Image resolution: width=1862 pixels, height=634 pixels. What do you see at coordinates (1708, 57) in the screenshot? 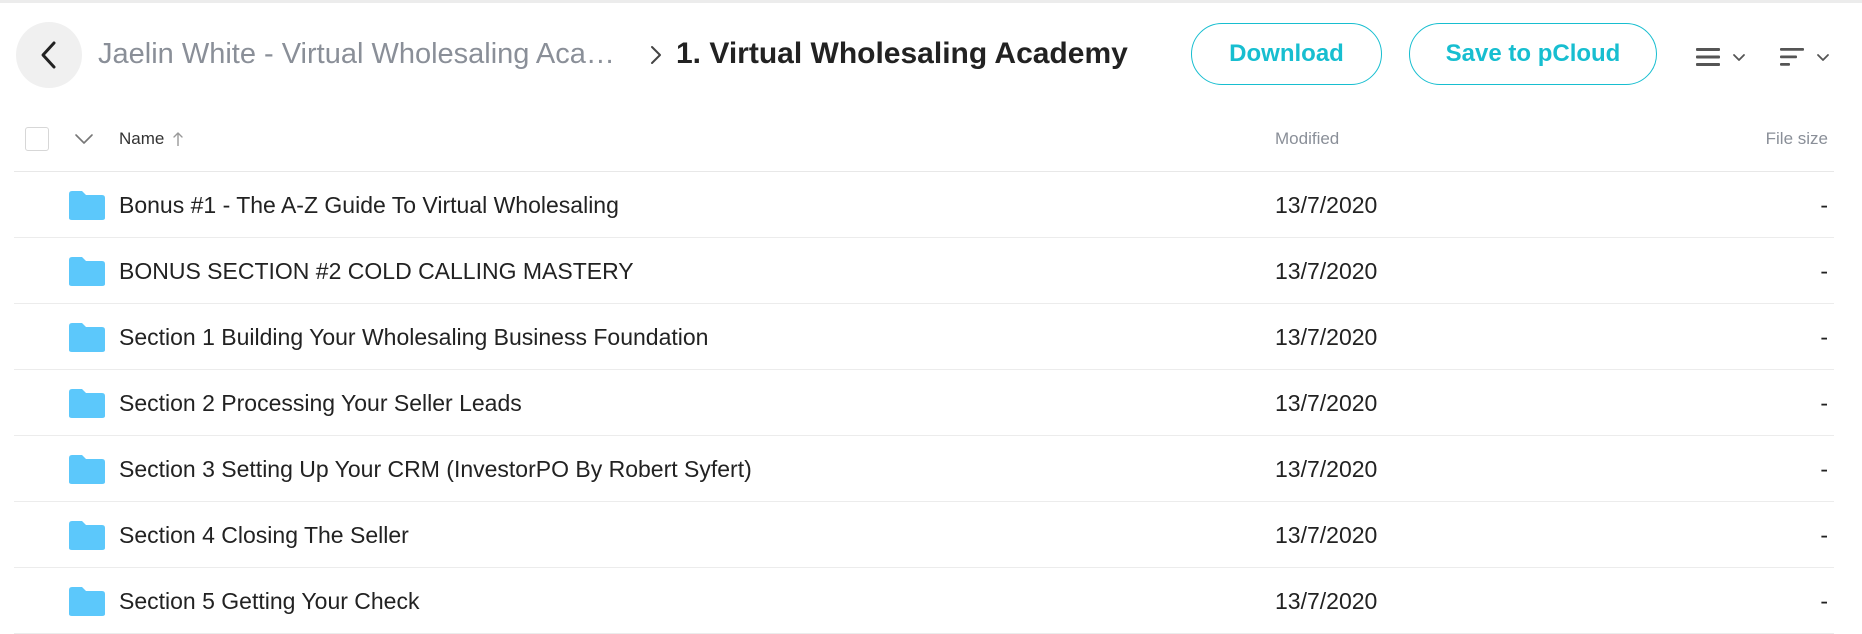
I see `list-view-icon` at bounding box center [1708, 57].